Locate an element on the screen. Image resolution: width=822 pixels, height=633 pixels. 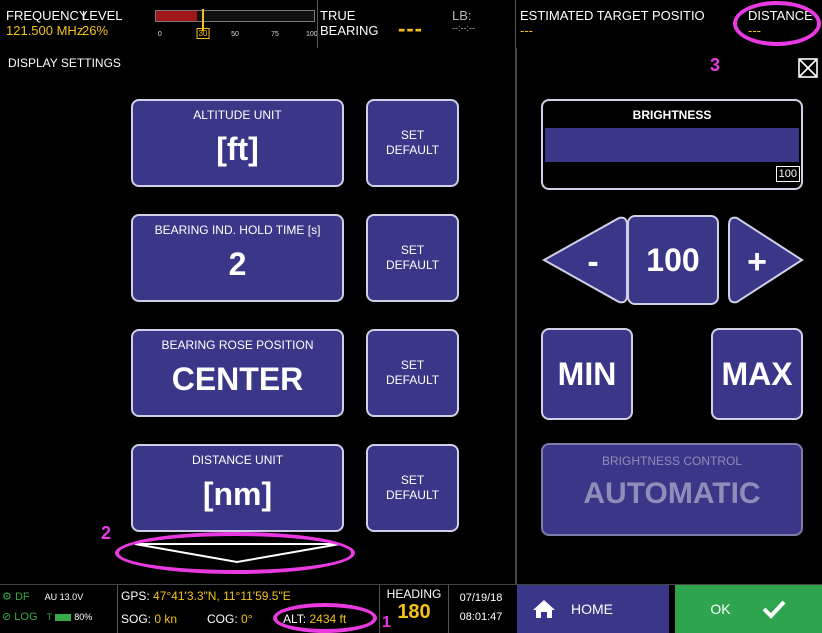
frequency-value: 121.500 MHz is located at coordinates (45, 30).